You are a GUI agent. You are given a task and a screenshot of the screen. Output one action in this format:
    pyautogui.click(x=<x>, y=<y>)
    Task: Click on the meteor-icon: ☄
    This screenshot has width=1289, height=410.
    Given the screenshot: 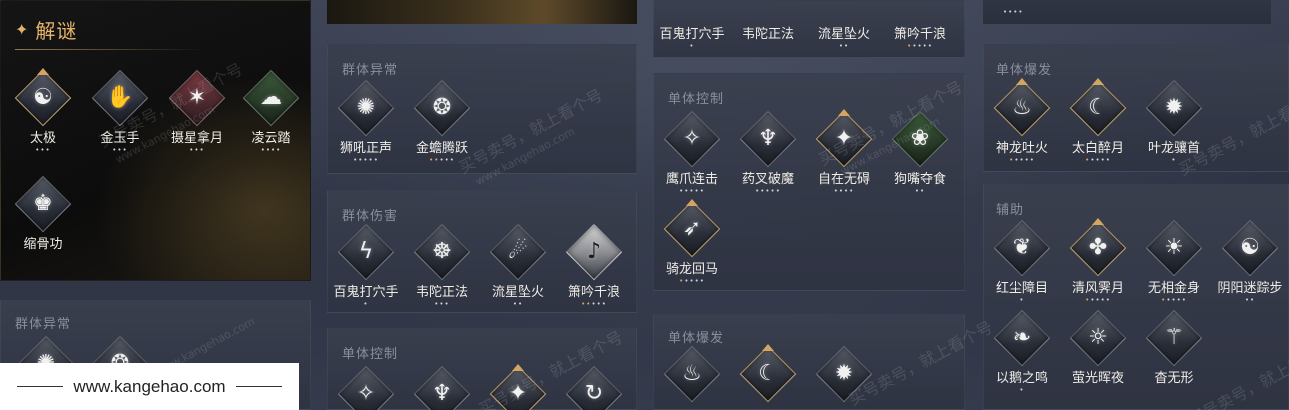 What is the action you would take?
    pyautogui.click(x=518, y=251)
    